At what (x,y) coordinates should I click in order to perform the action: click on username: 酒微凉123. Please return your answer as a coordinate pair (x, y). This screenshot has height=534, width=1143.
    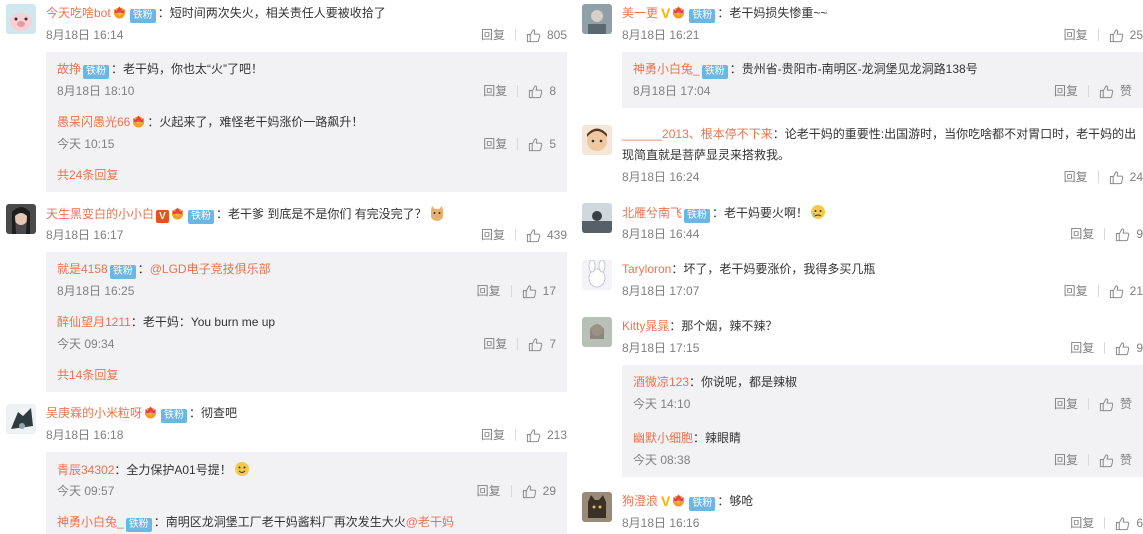
    Looking at the image, I should click on (661, 382).